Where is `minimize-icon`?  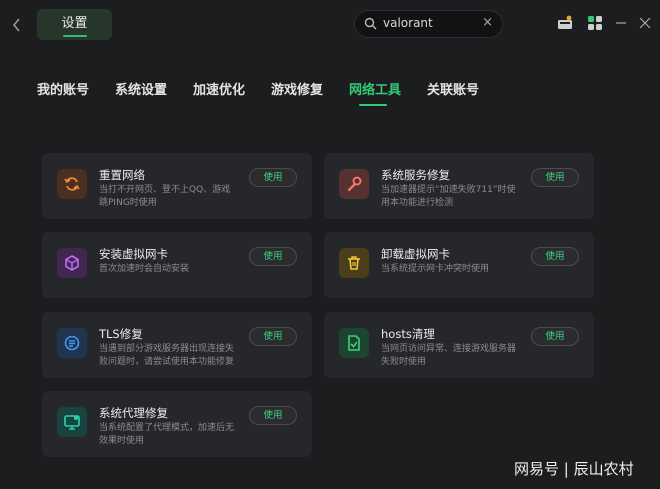 minimize-icon is located at coordinates (623, 23).